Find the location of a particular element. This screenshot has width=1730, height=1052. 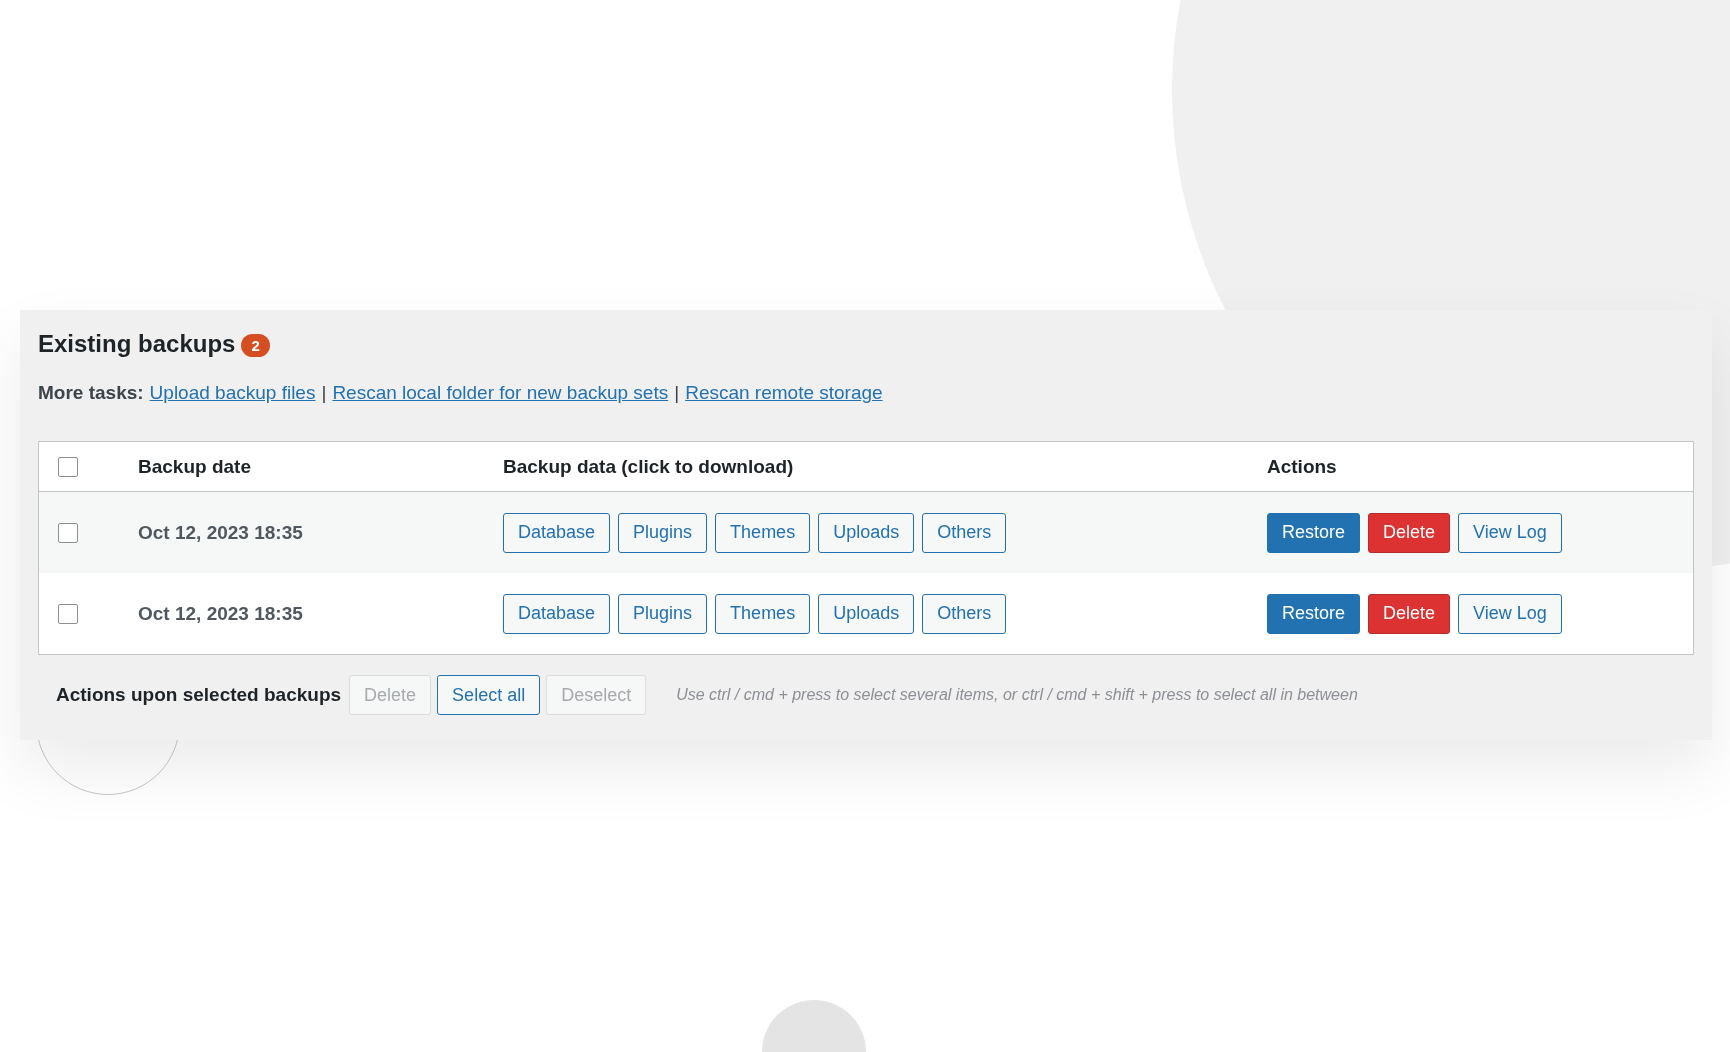

task-link: Rescan local folder for new backup sets is located at coordinates (500, 393).